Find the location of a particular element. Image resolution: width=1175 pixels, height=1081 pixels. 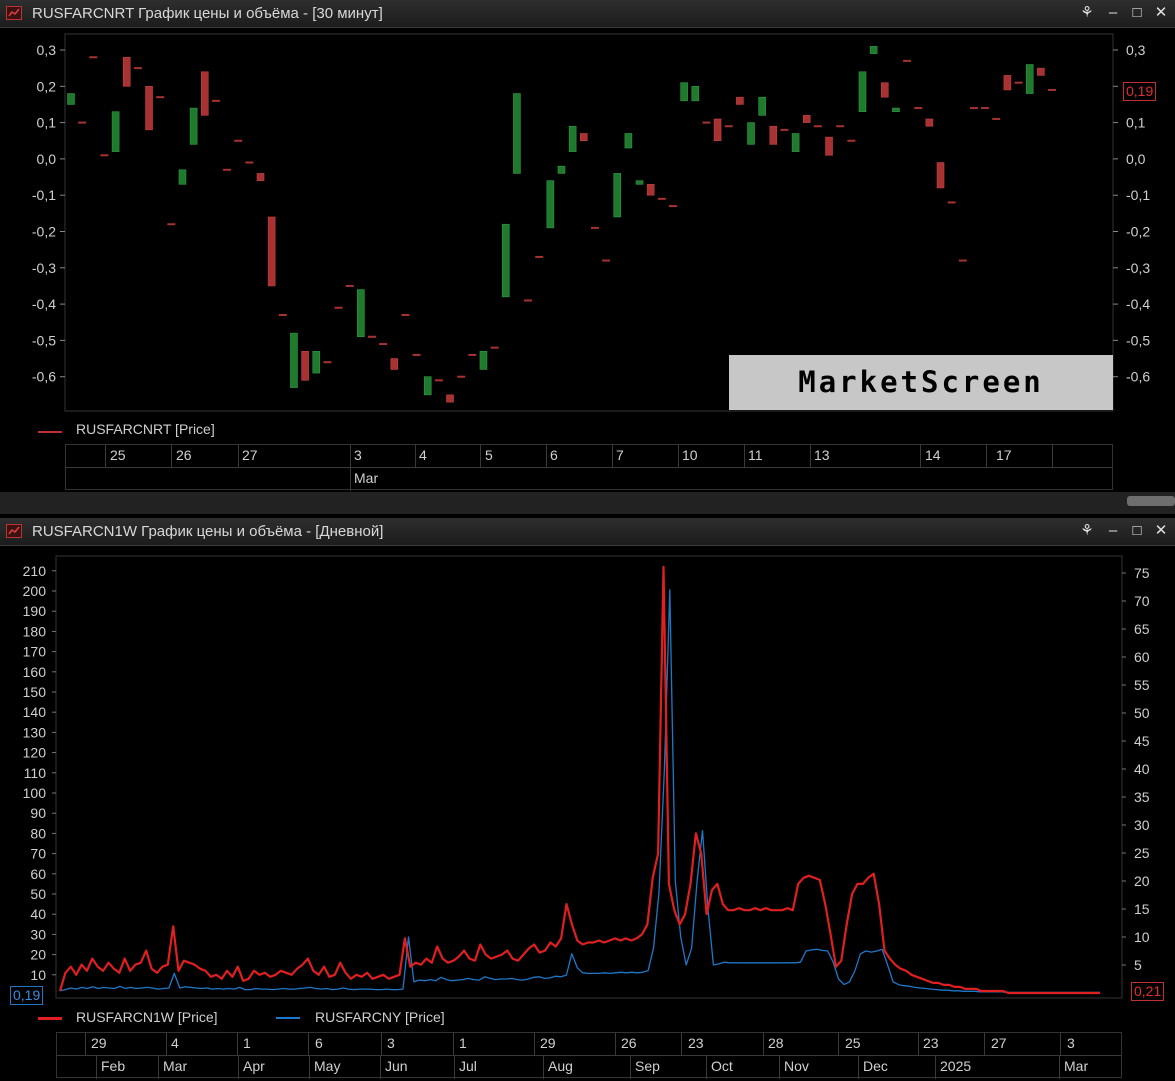

top-y-label-right: -0,5 is located at coordinates (1138, 340).